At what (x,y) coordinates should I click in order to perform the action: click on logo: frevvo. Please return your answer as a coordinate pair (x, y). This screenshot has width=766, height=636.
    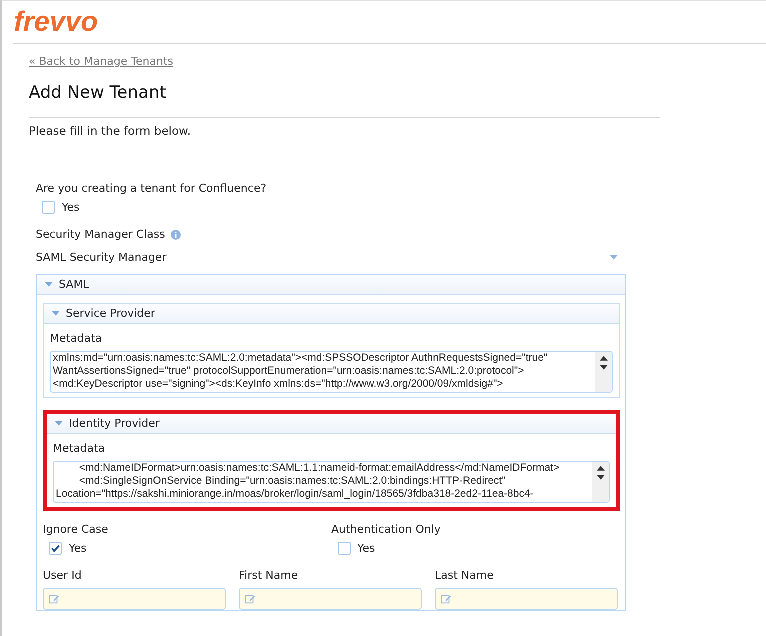
    Looking at the image, I should click on (56, 22).